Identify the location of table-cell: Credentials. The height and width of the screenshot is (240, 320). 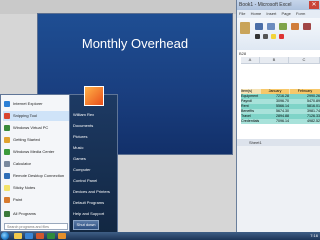
(250, 121).